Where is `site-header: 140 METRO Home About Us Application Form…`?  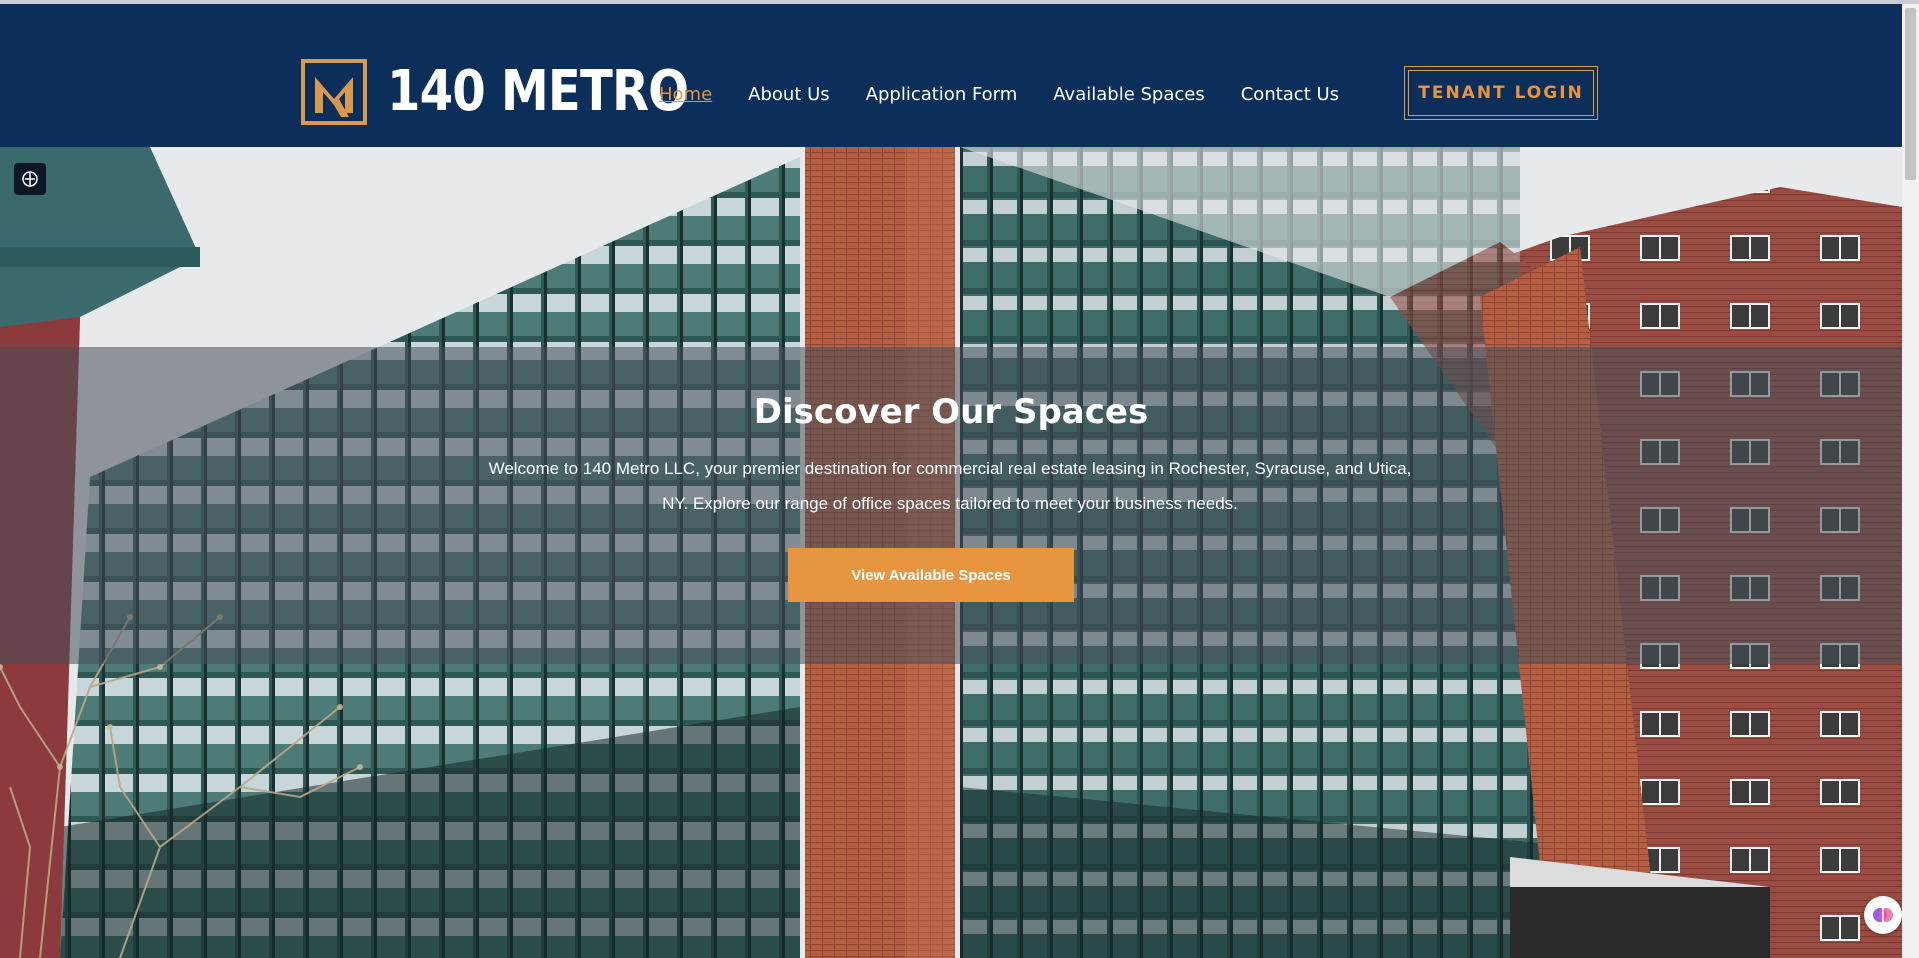
site-header: 140 METRO Home About Us Application Form… is located at coordinates (951, 75).